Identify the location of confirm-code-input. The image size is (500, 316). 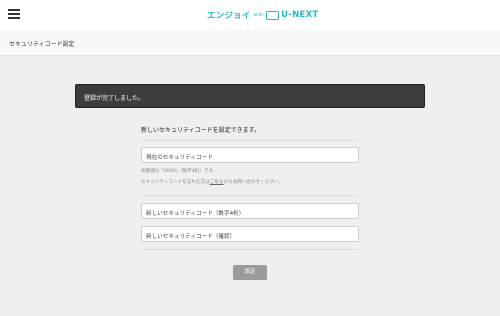
(250, 234).